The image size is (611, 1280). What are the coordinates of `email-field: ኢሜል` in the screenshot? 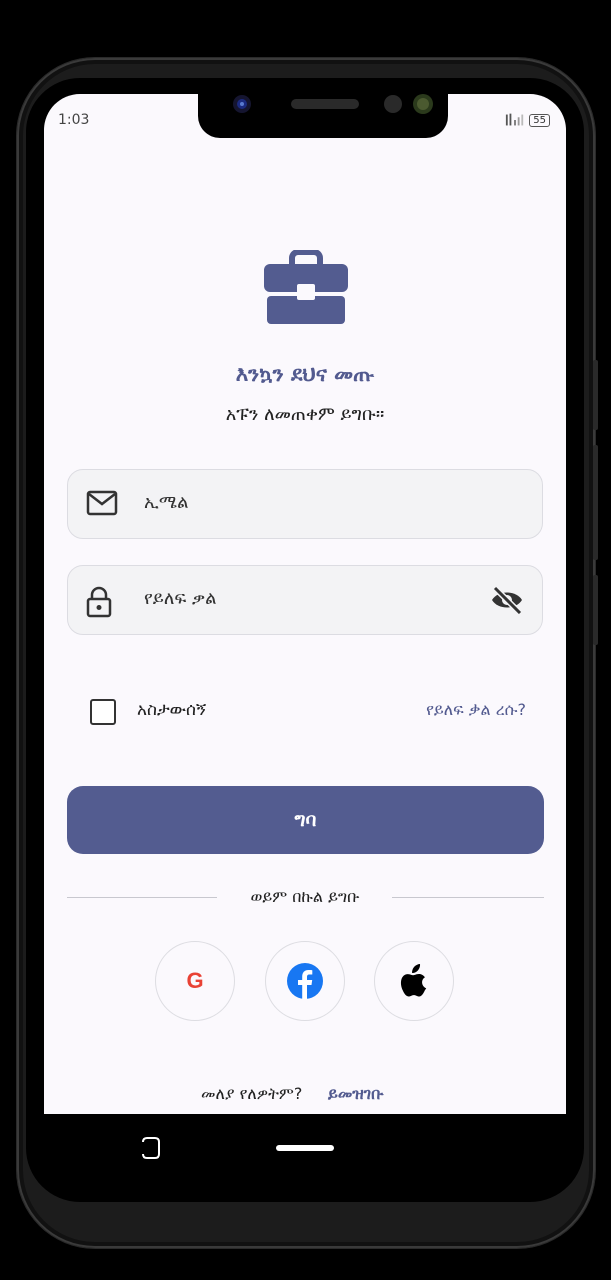 It's located at (305, 504).